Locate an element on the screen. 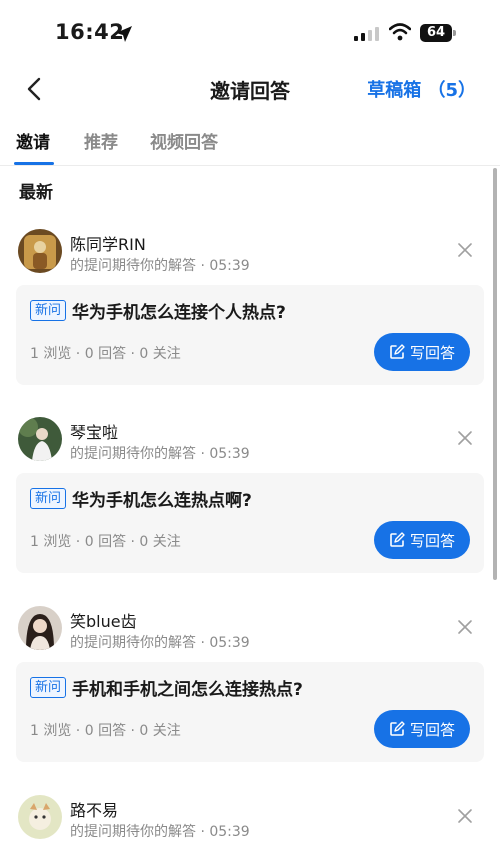  active-tab-indicator is located at coordinates (34, 163).